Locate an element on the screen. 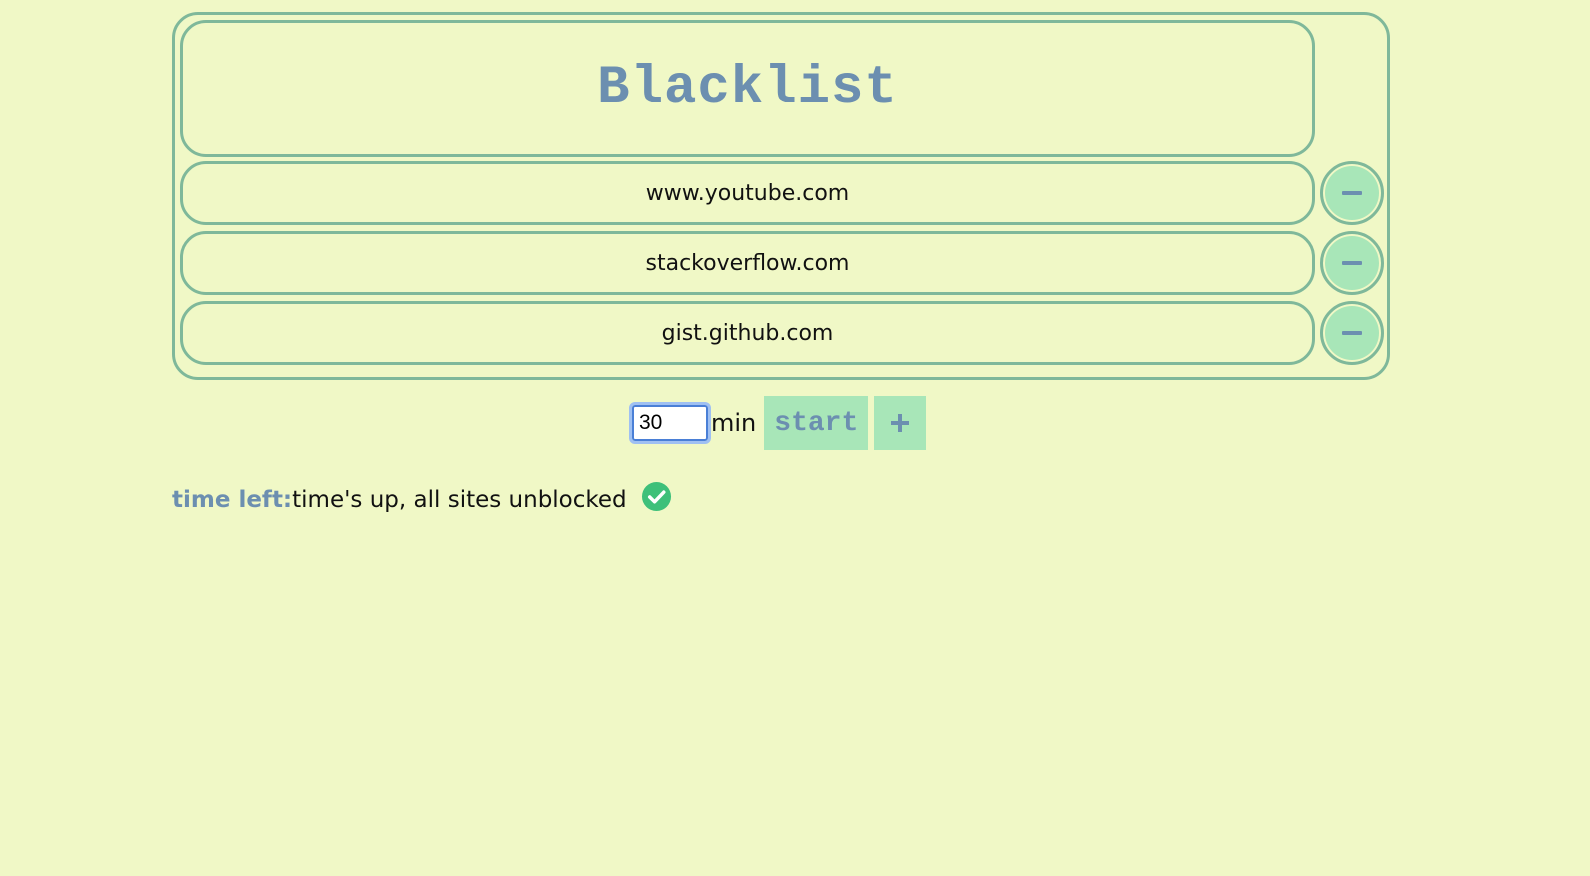 The width and height of the screenshot is (1590, 876). site-url: www.youtube.com is located at coordinates (747, 193).